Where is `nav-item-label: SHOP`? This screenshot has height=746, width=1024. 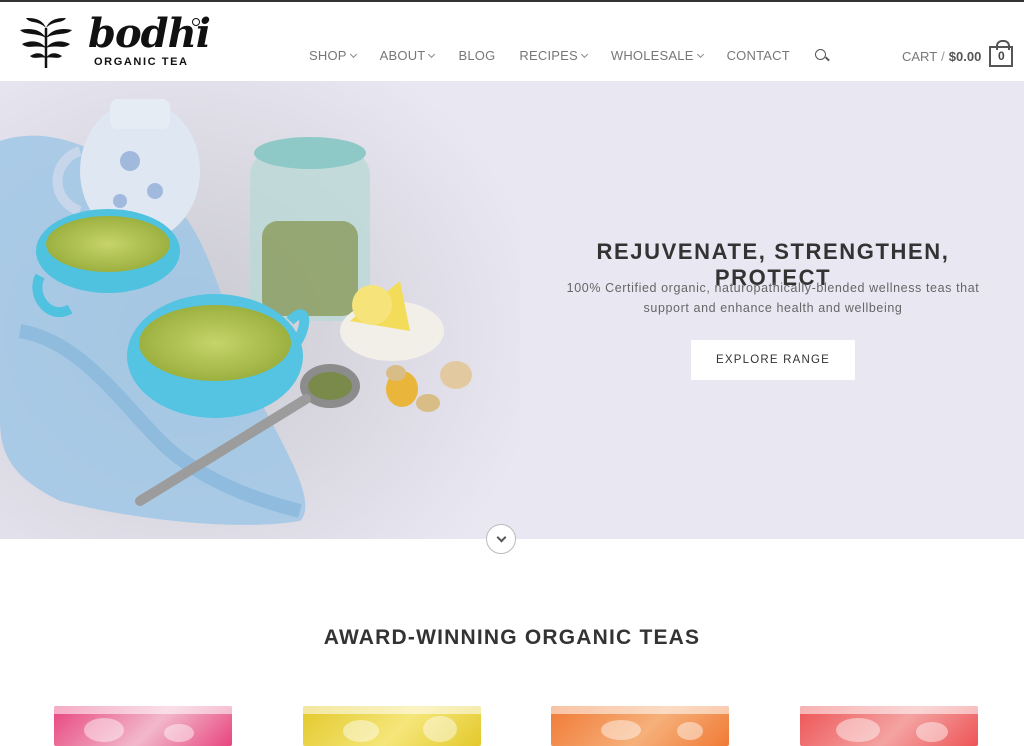 nav-item-label: SHOP is located at coordinates (328, 55).